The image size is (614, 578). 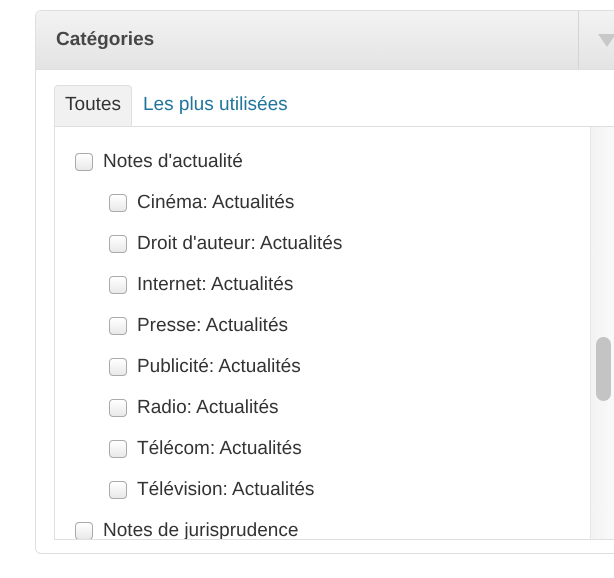 What do you see at coordinates (602, 333) in the screenshot?
I see `scrollbar` at bounding box center [602, 333].